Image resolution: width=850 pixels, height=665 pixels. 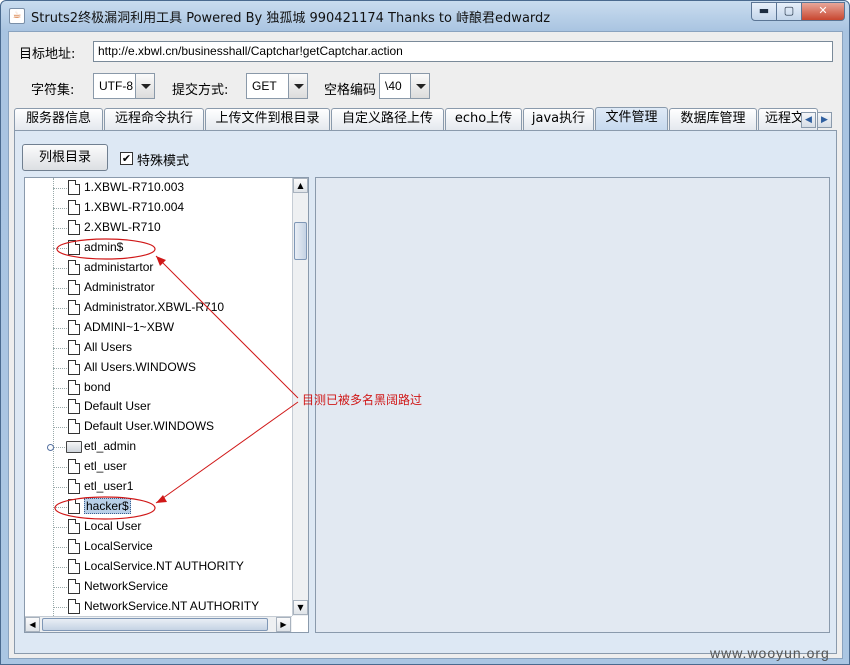 I want to click on tree-node: Local User, so click(x=158, y=527).